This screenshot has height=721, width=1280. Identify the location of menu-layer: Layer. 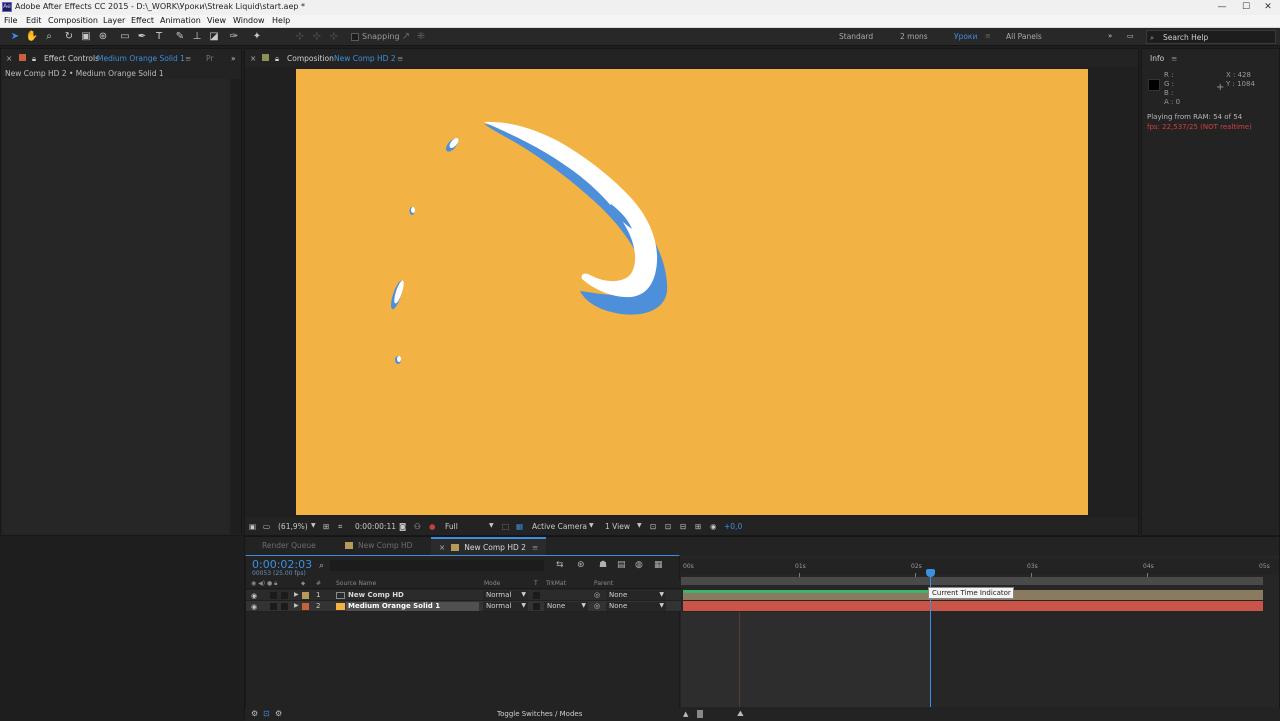
(114, 20).